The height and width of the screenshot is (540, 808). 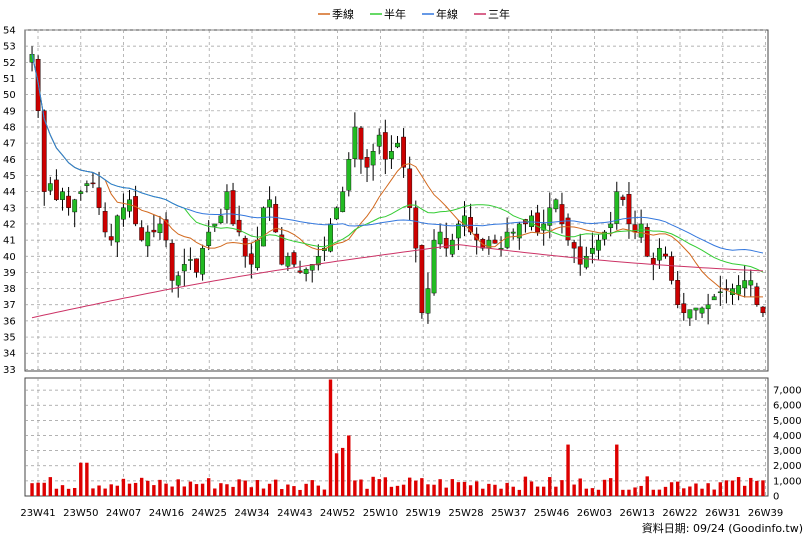 What do you see at coordinates (9, 47) in the screenshot?
I see `price-tick-label: 53` at bounding box center [9, 47].